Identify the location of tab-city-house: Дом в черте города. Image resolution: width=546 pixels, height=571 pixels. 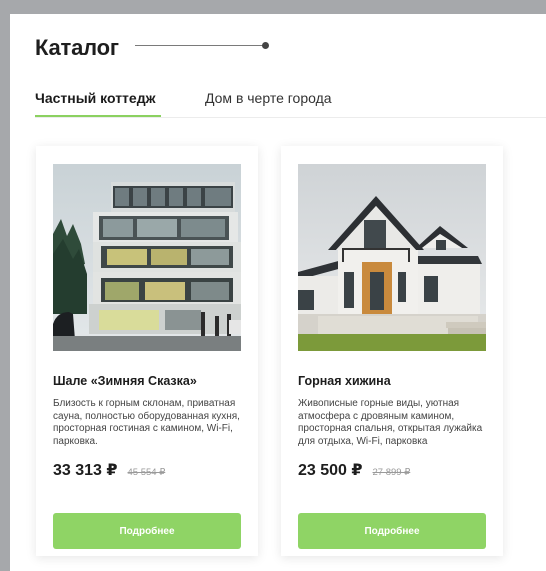
(268, 98).